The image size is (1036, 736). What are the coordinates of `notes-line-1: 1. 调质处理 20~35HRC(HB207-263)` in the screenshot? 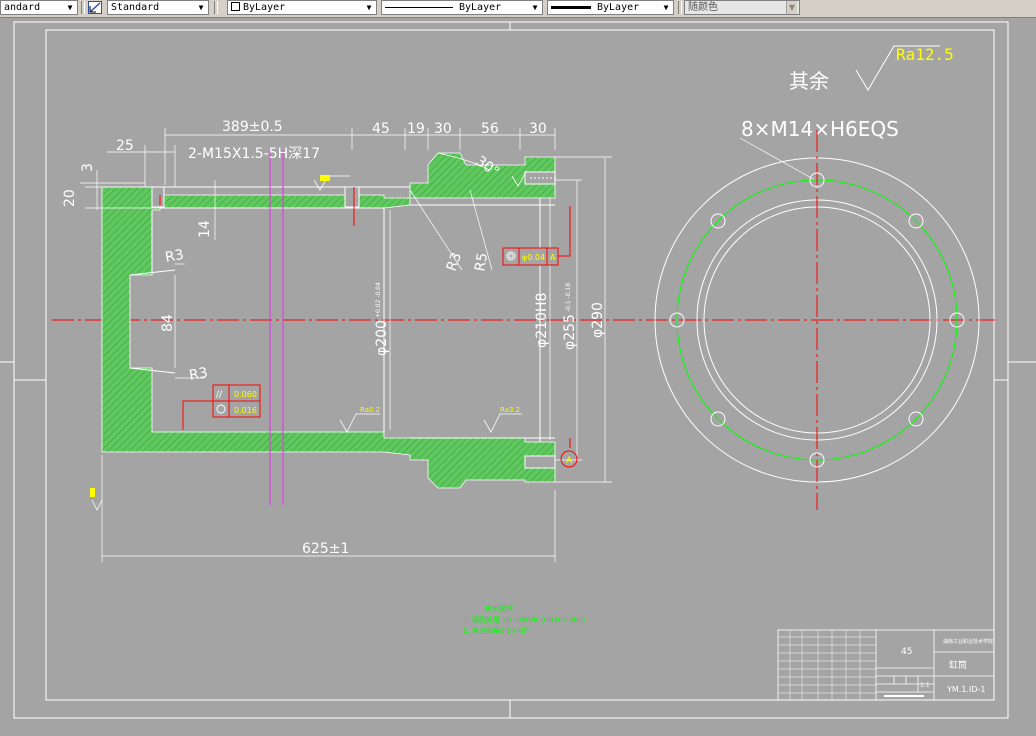 It's located at (524, 619).